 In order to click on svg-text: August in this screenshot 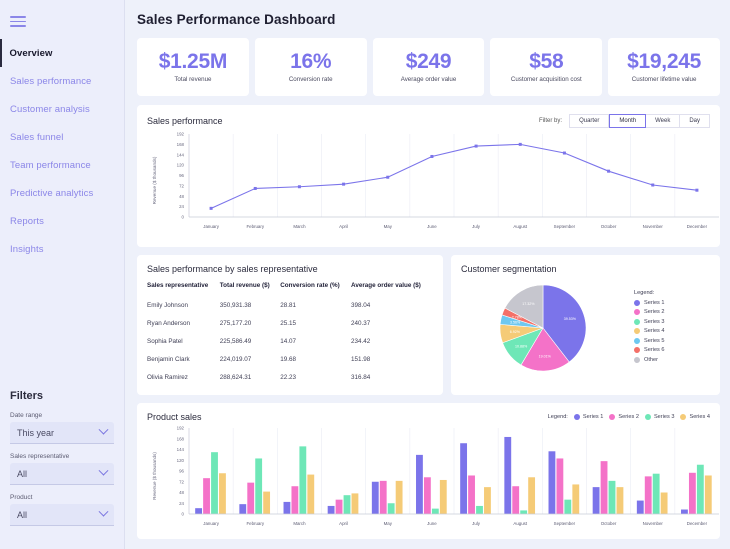, I will do `click(520, 226)`.